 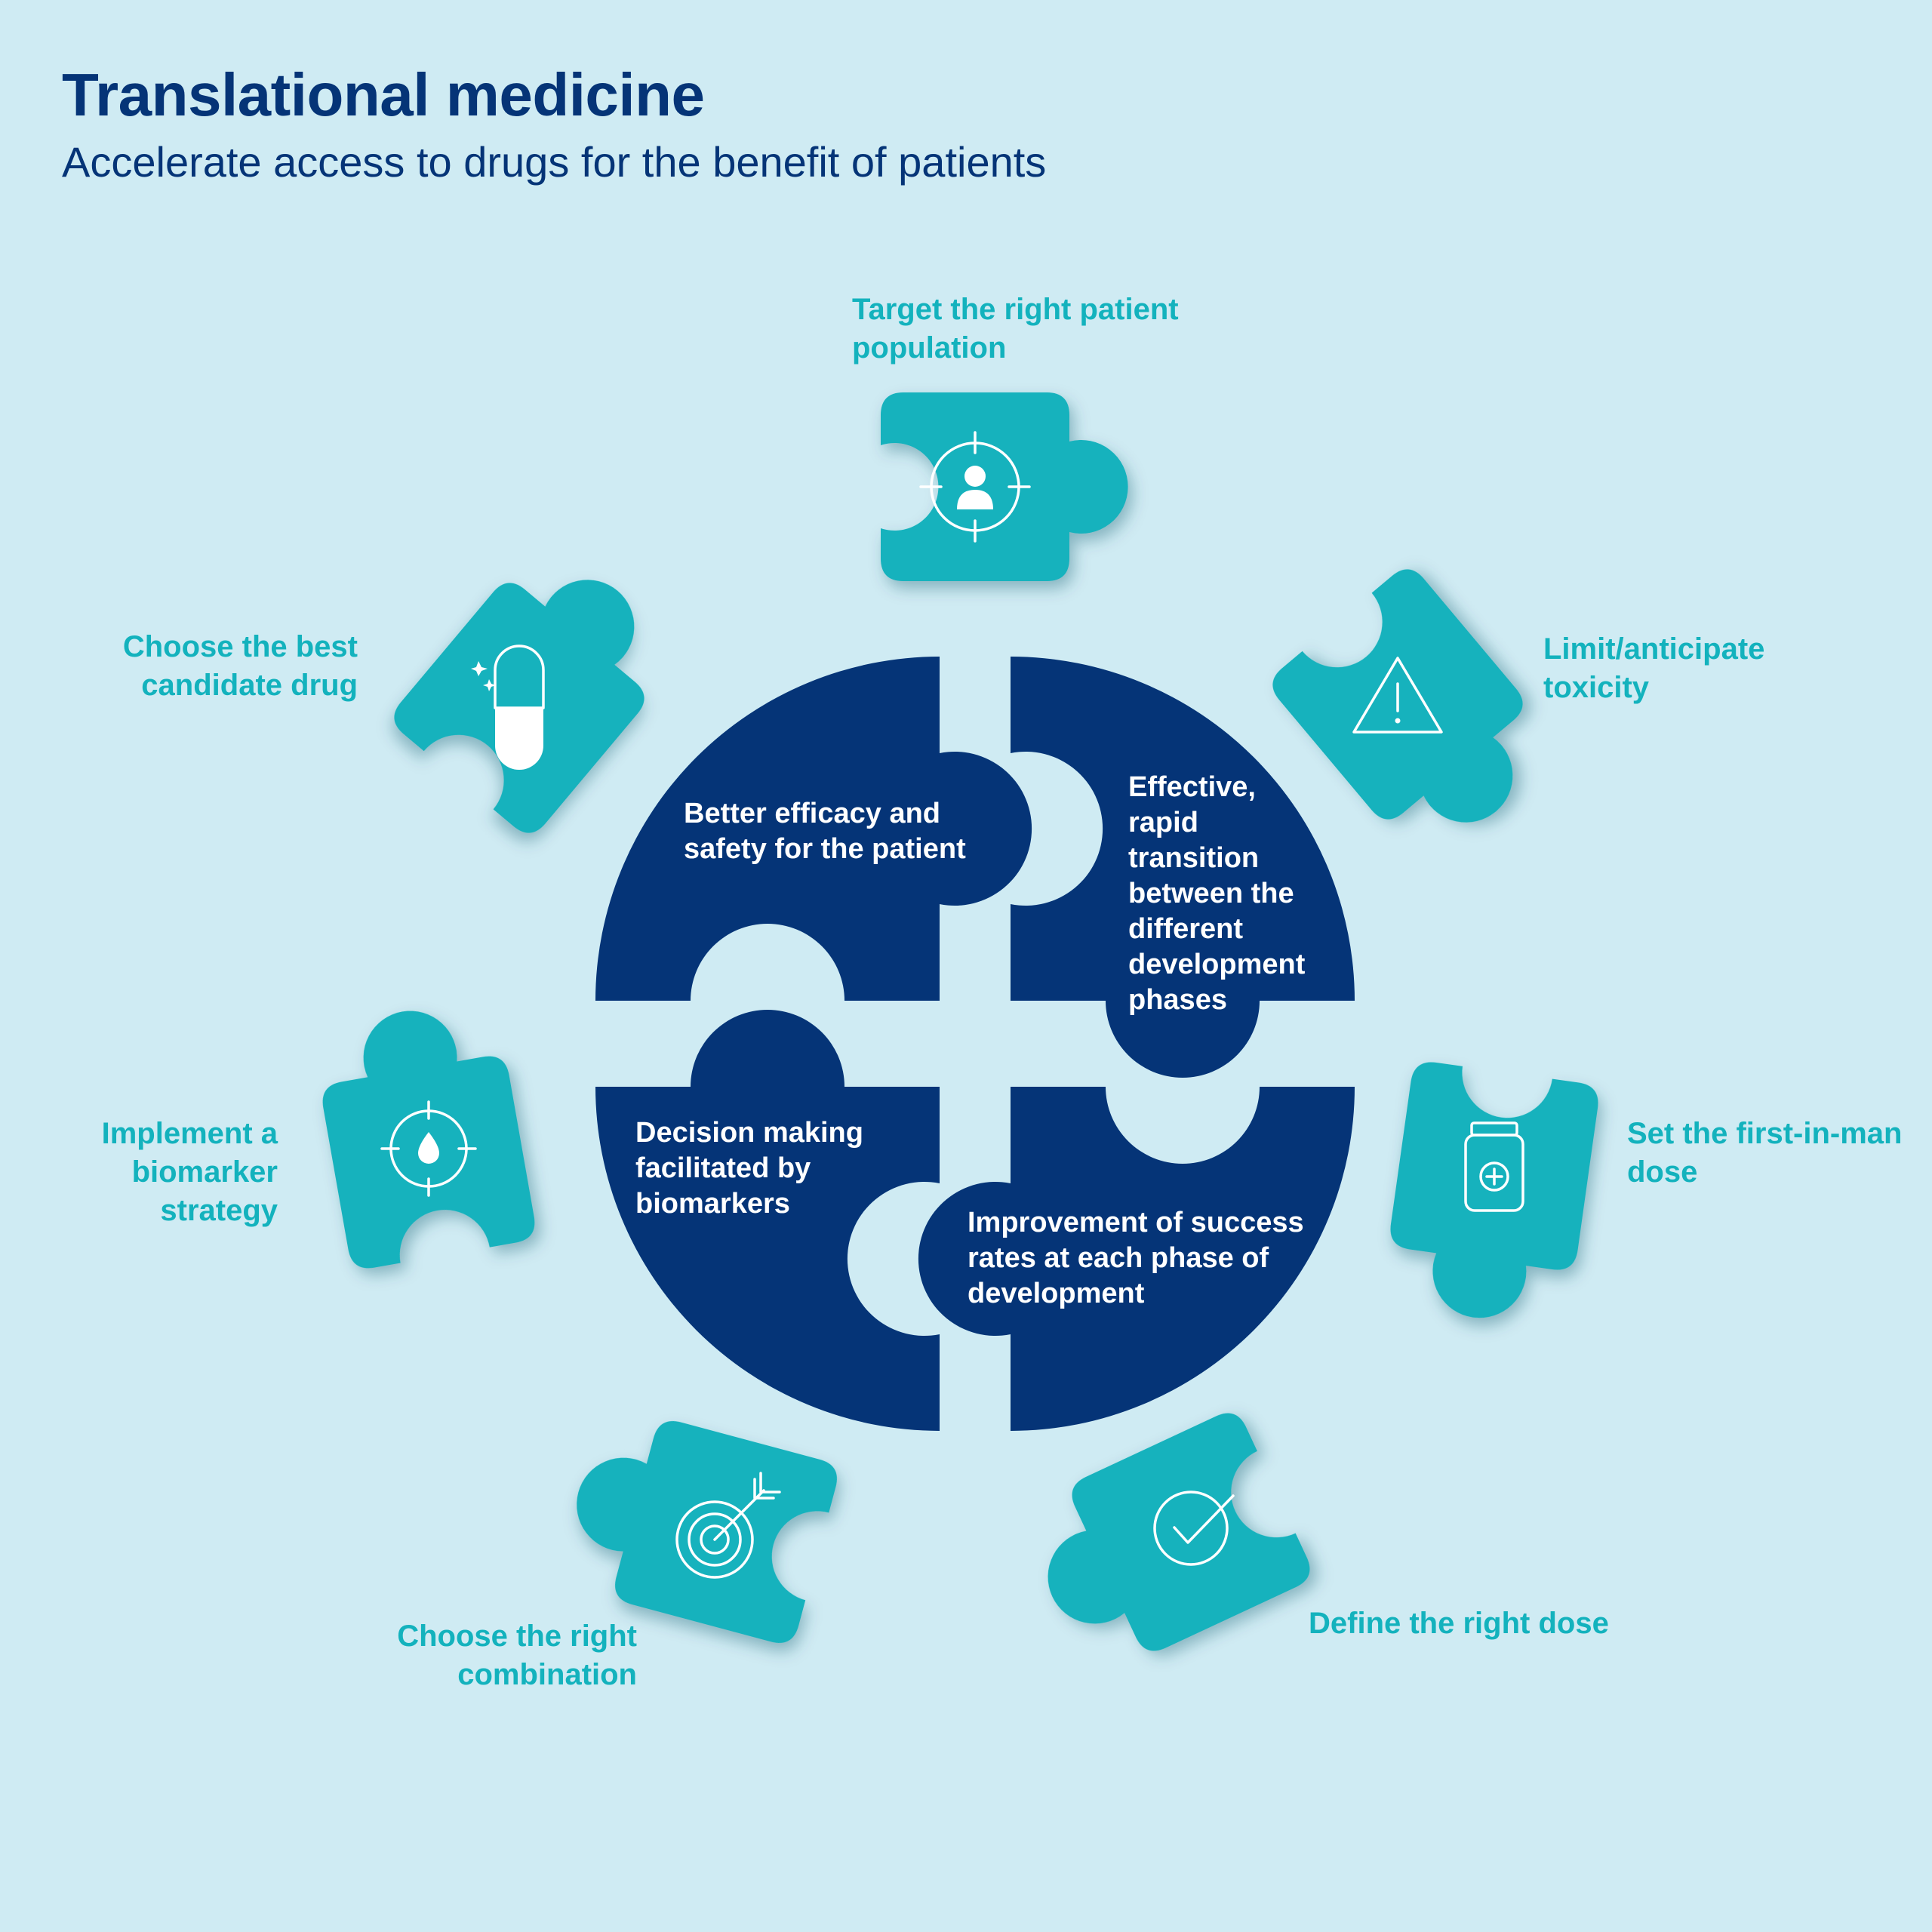 What do you see at coordinates (1494, 1189) in the screenshot?
I see `piece-first-in-man-dose` at bounding box center [1494, 1189].